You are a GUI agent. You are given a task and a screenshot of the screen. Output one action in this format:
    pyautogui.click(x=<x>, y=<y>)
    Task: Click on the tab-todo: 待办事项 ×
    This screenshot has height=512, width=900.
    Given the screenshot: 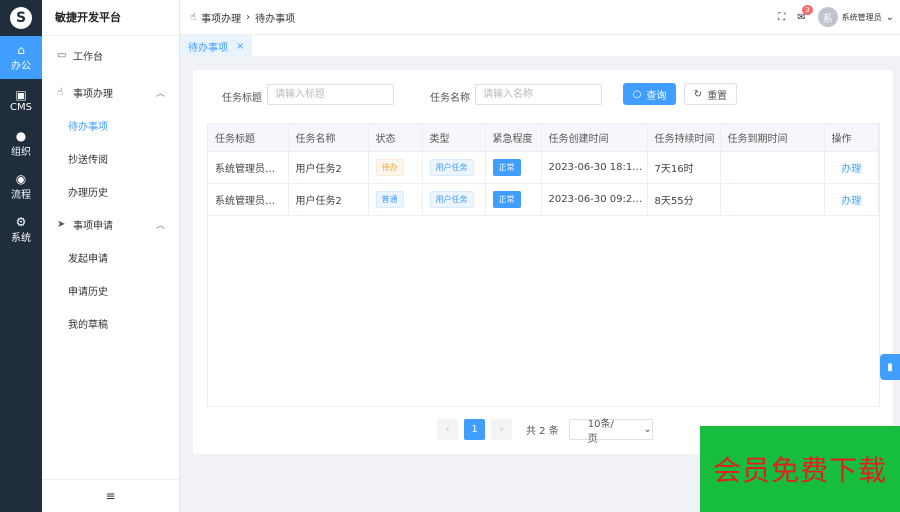 What is the action you would take?
    pyautogui.click(x=216, y=46)
    